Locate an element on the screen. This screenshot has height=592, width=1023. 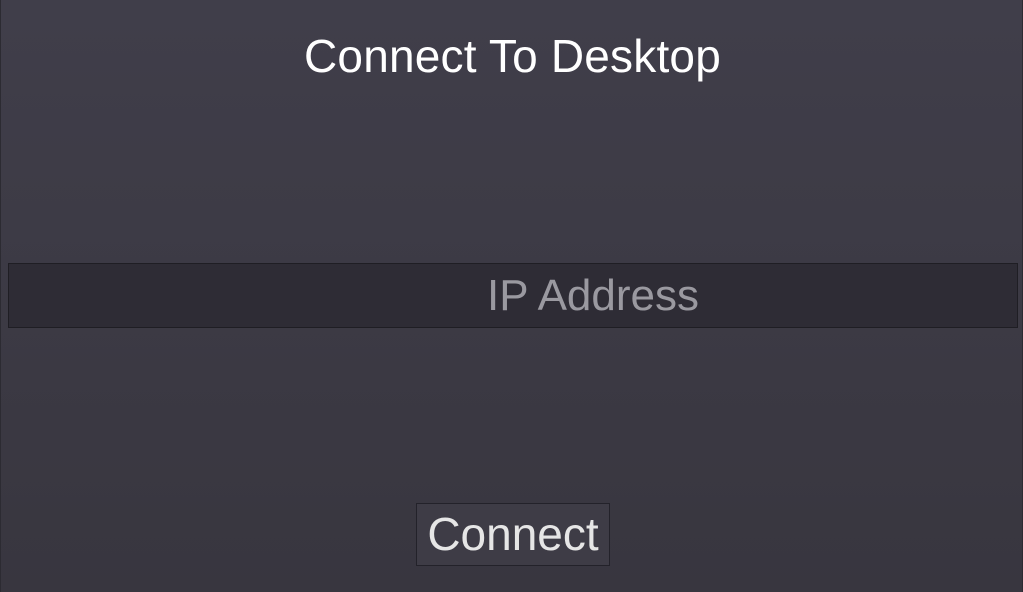
dialog-title: Connect To Desktop is located at coordinates (512, 56).